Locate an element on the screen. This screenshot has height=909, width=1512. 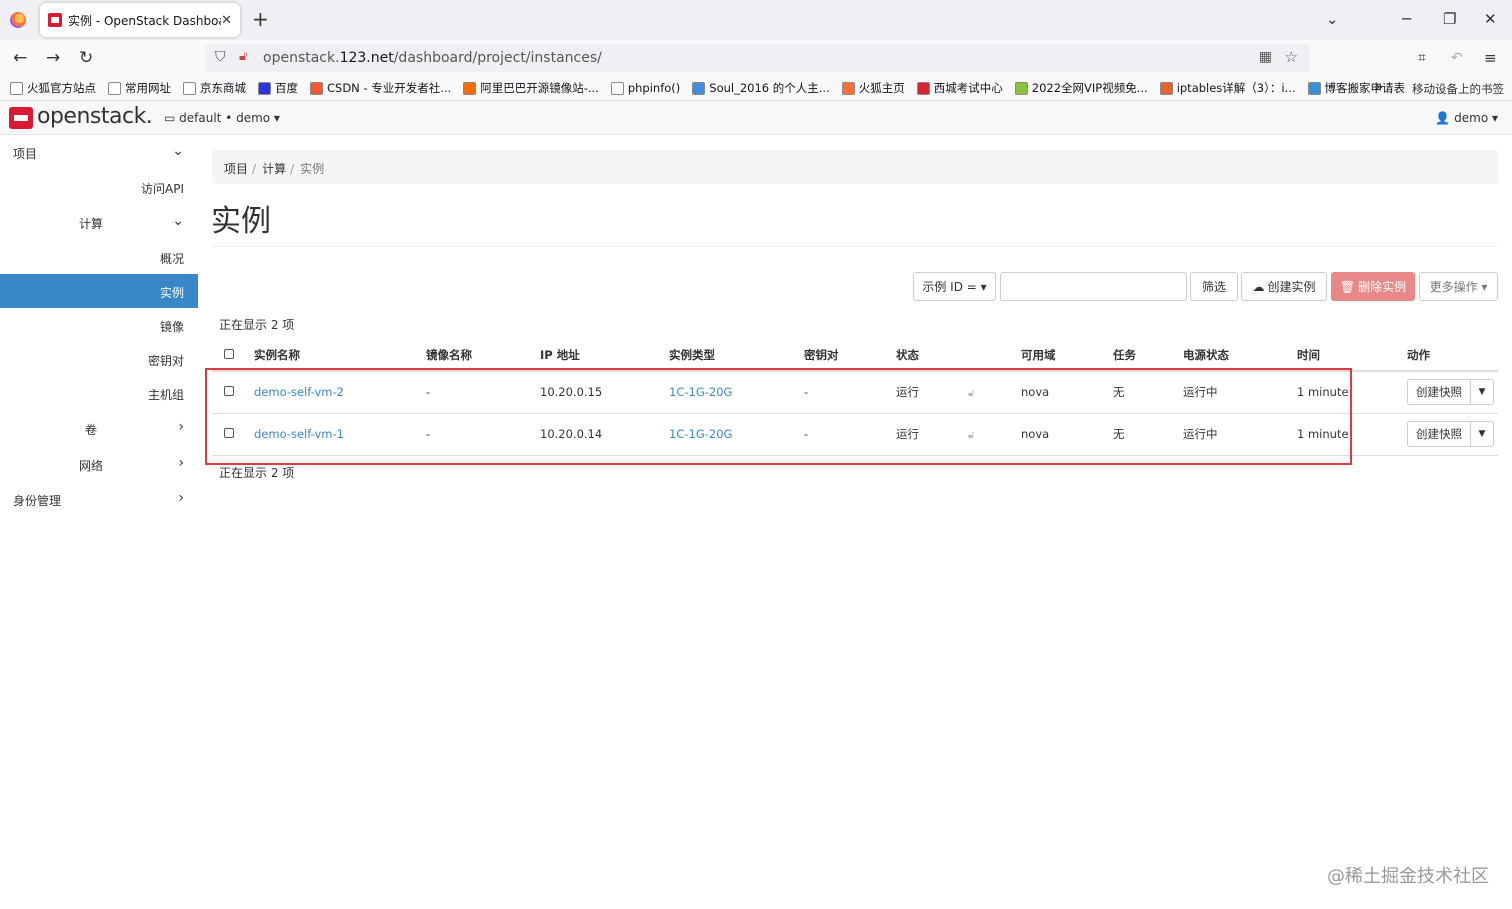
openstack-logo-icon is located at coordinates (21, 118).